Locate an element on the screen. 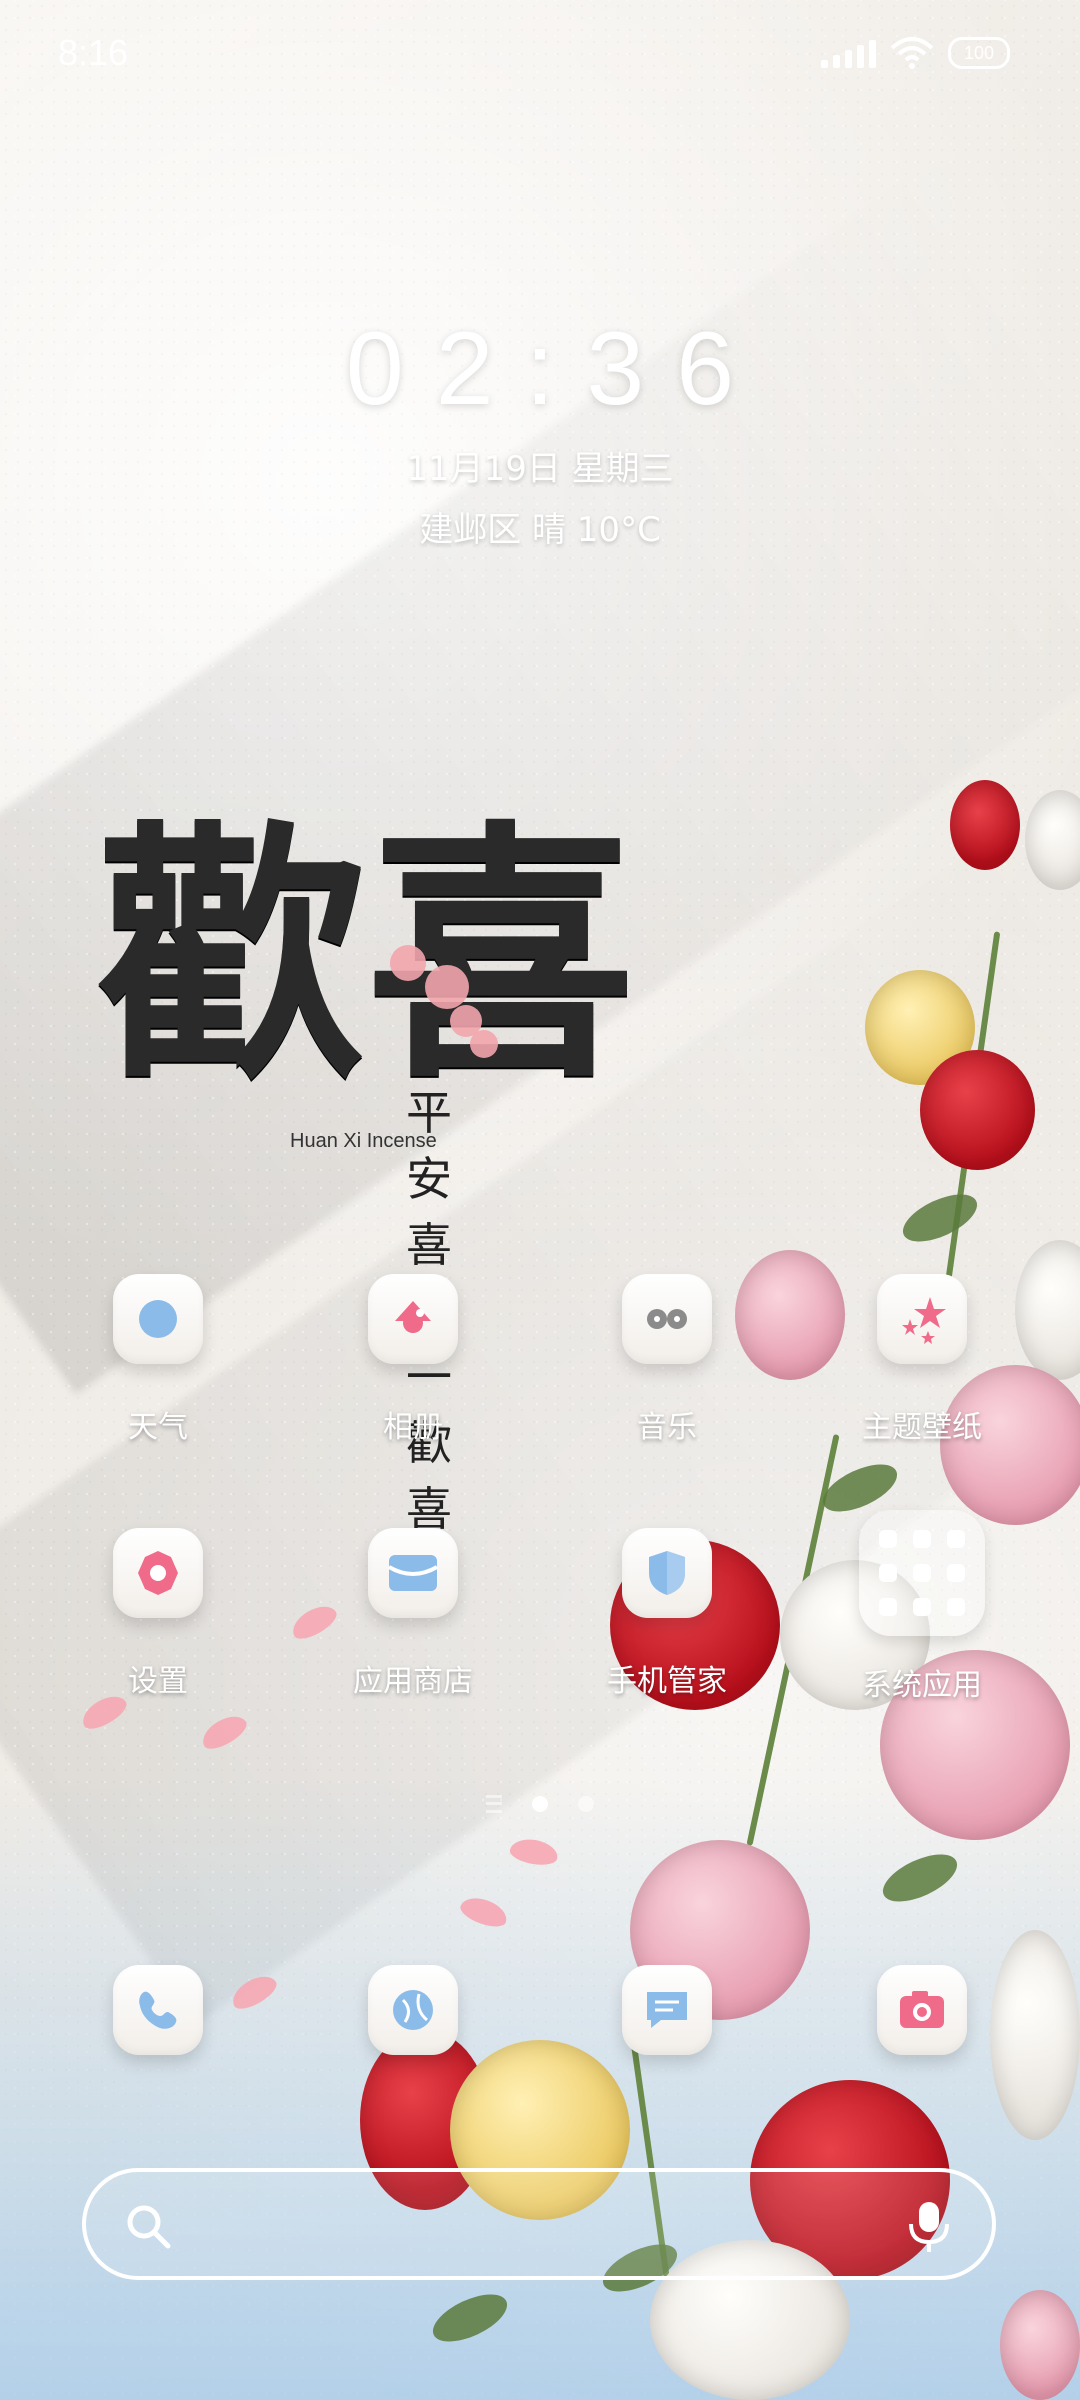 The width and height of the screenshot is (1080, 2400). status-bar: 8:16 100 is located at coordinates (540, 40).